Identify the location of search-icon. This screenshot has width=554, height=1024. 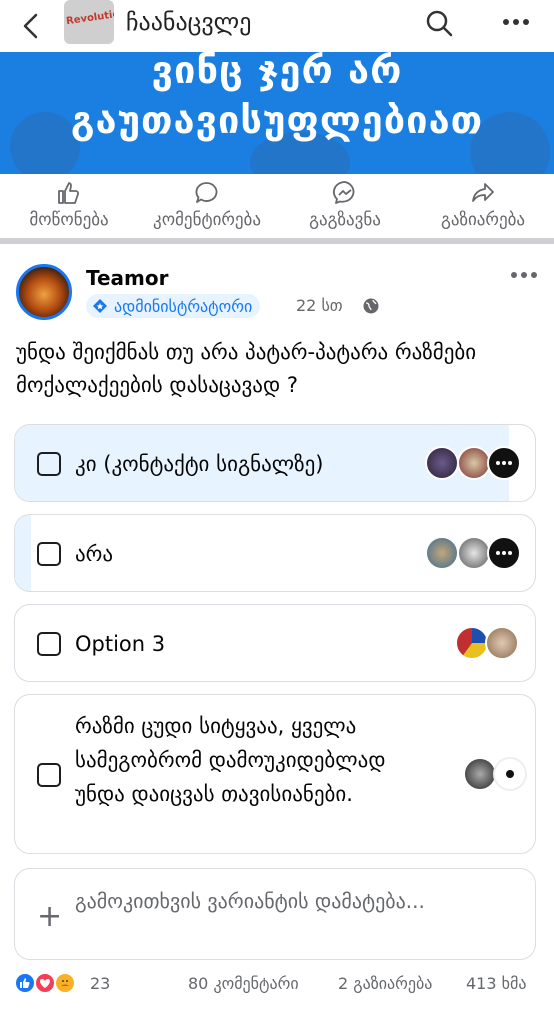
(439, 23).